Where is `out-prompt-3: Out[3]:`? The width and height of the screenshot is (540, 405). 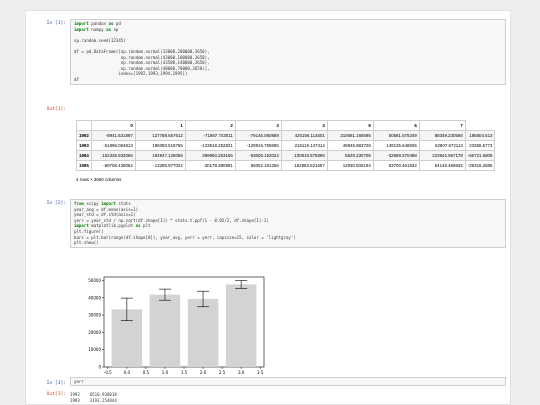
out-prompt-3: Out[3]: is located at coordinates (56, 394).